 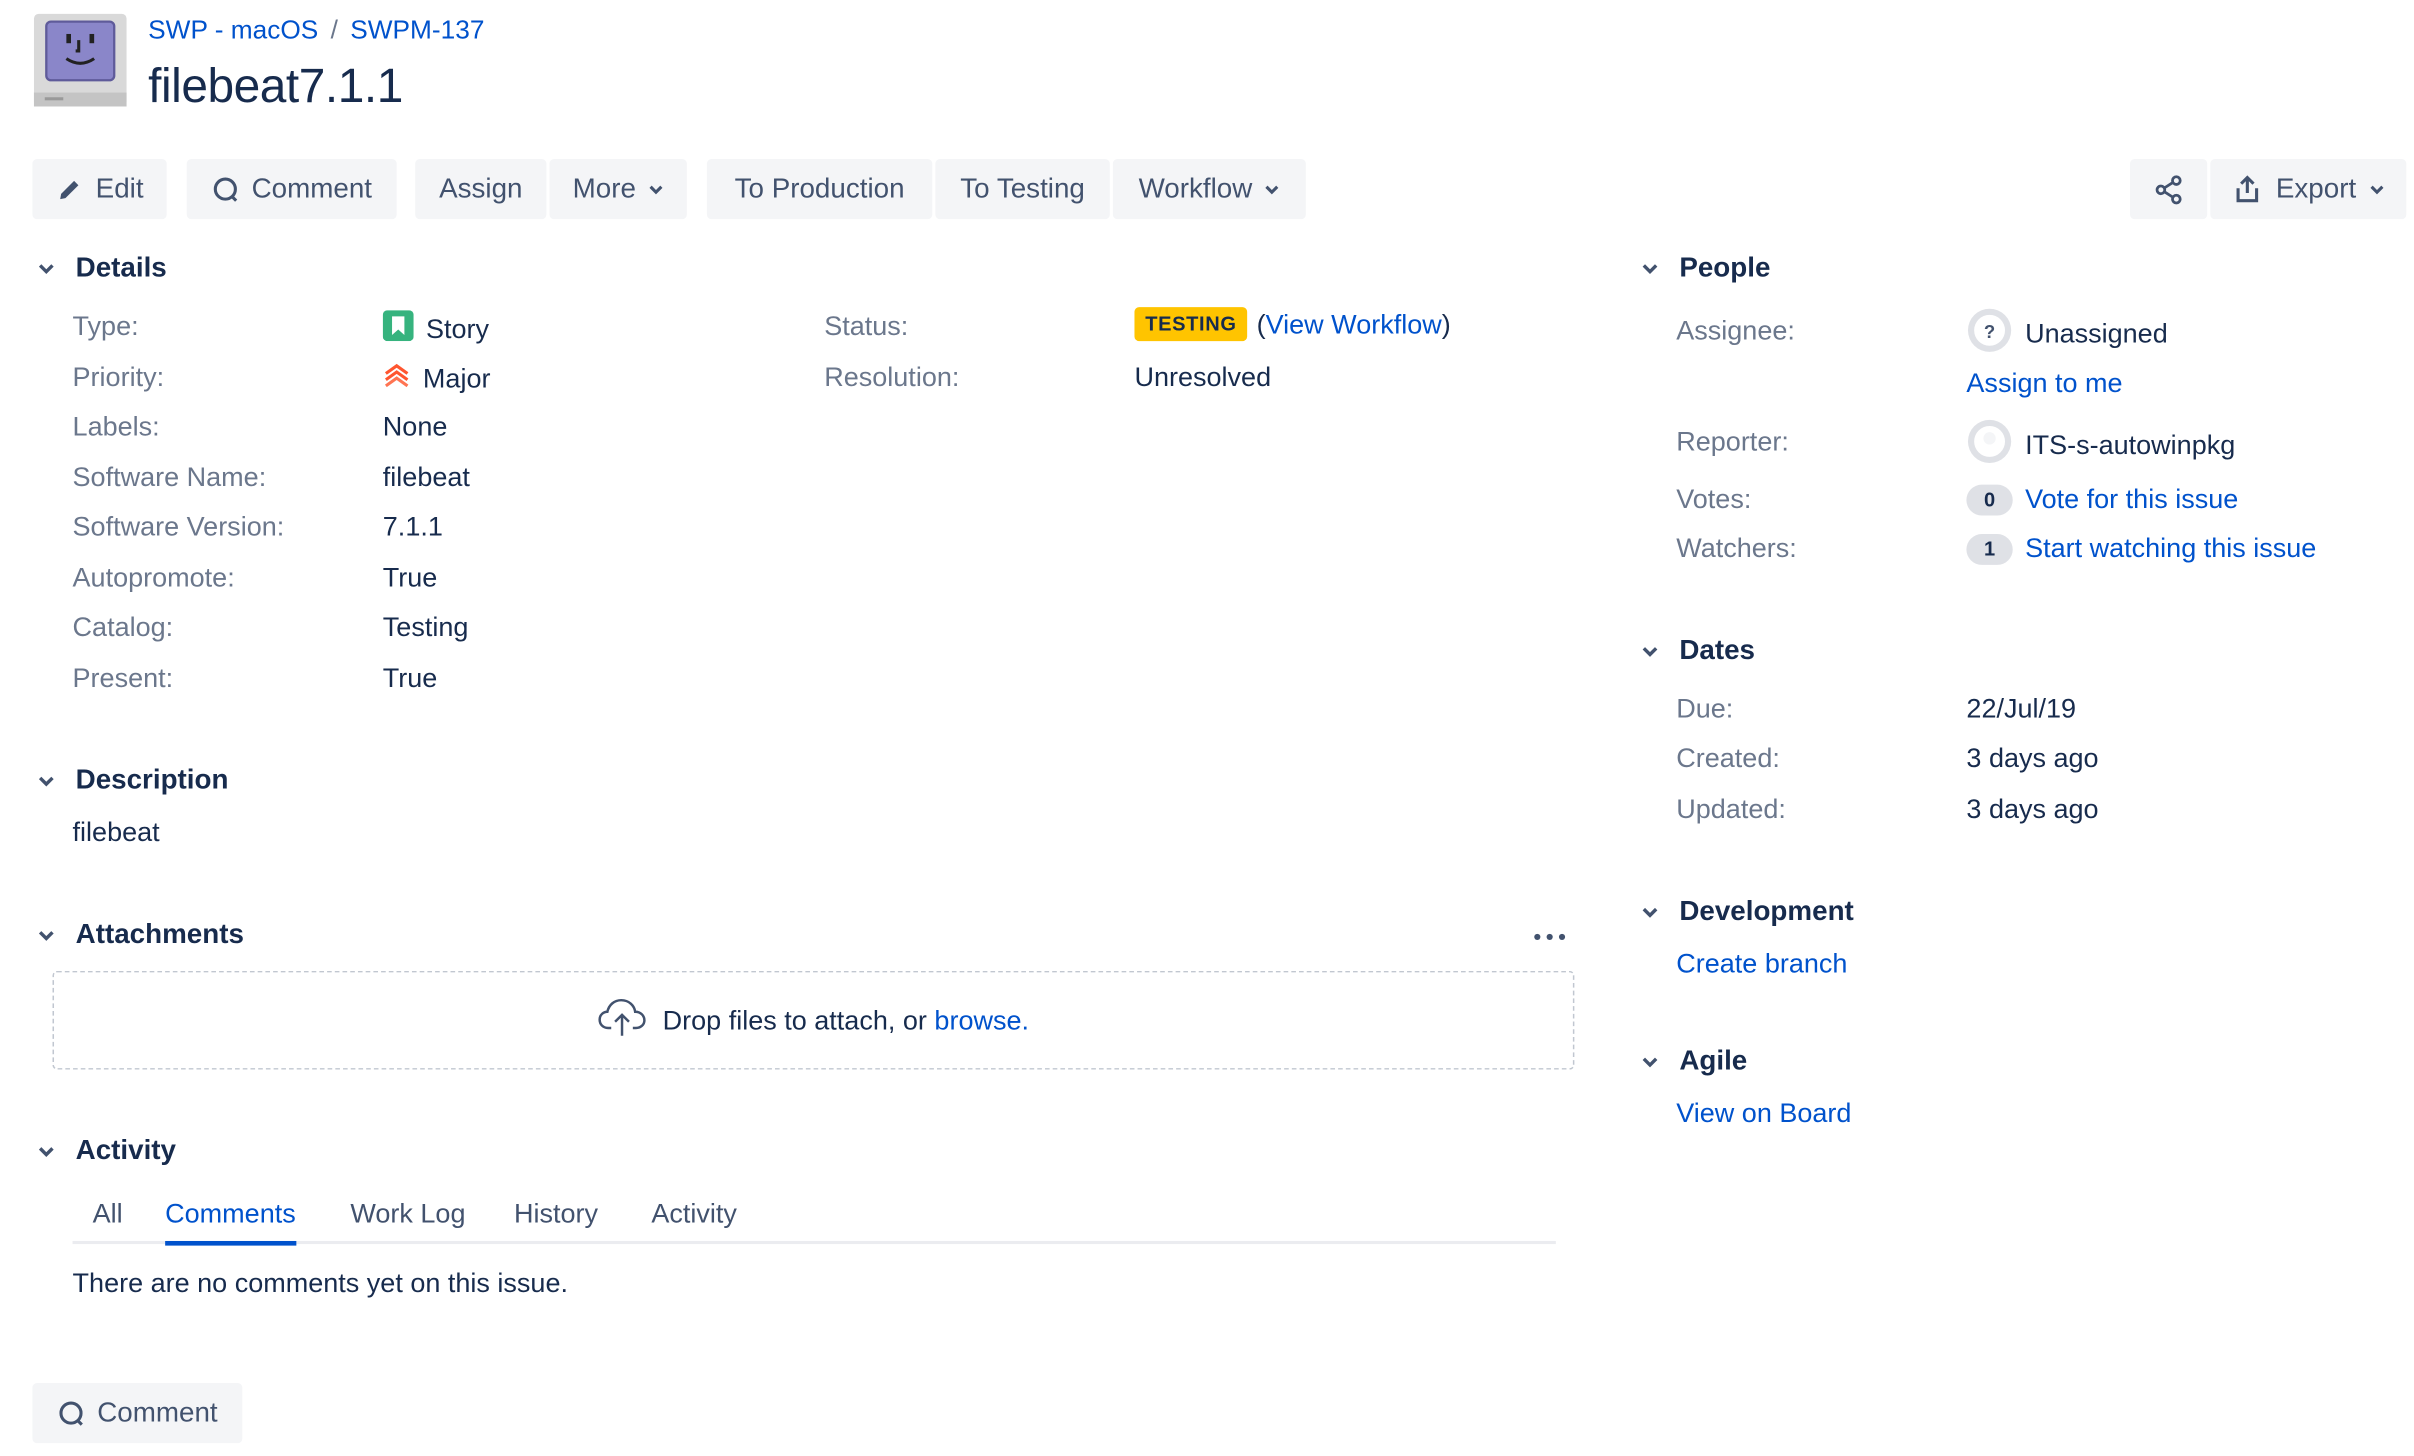 I want to click on more-options-icon, so click(x=1549, y=939).